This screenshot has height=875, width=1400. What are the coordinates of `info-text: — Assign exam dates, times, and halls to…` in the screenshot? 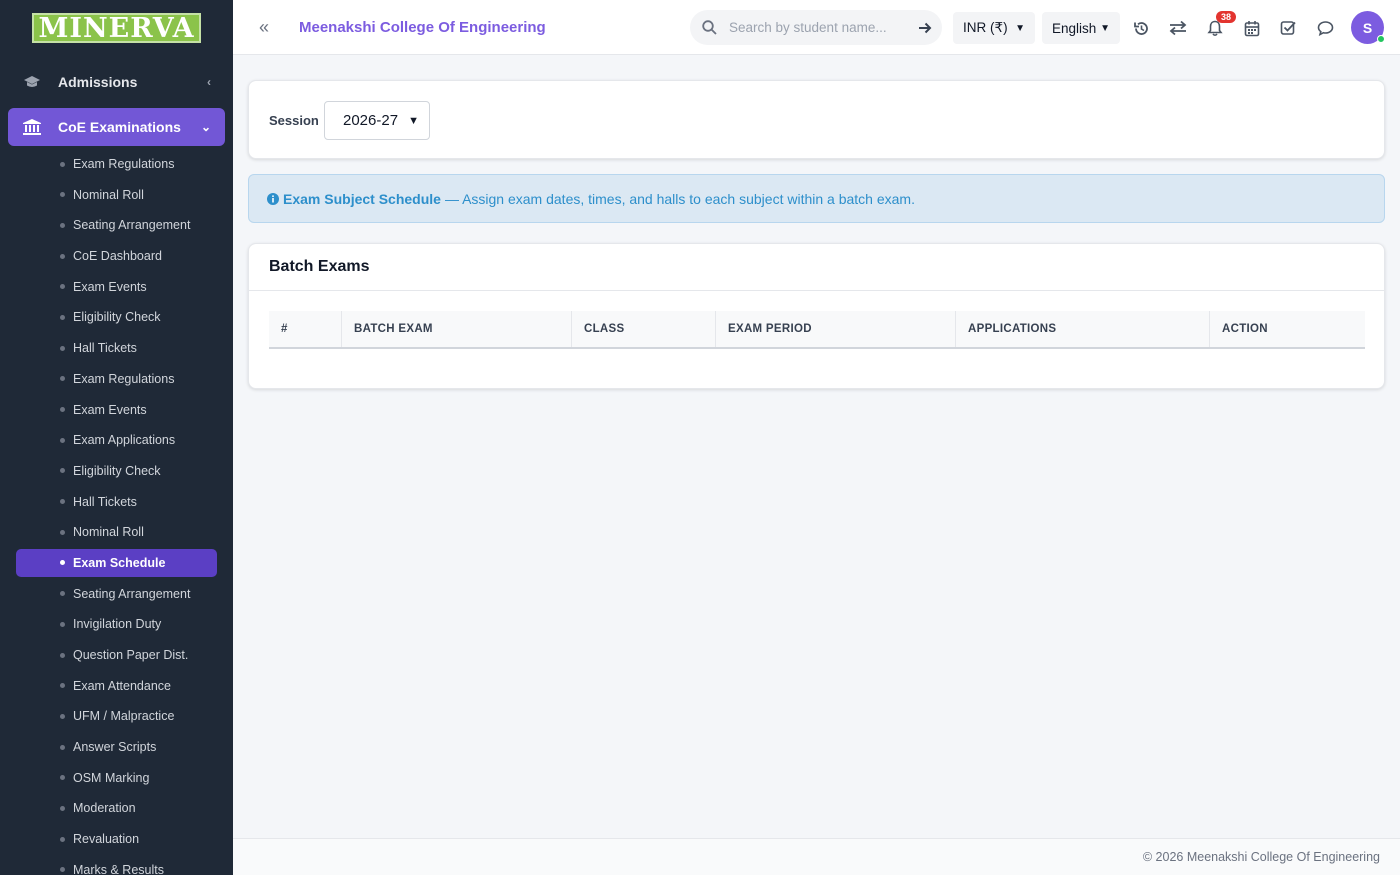 It's located at (679, 198).